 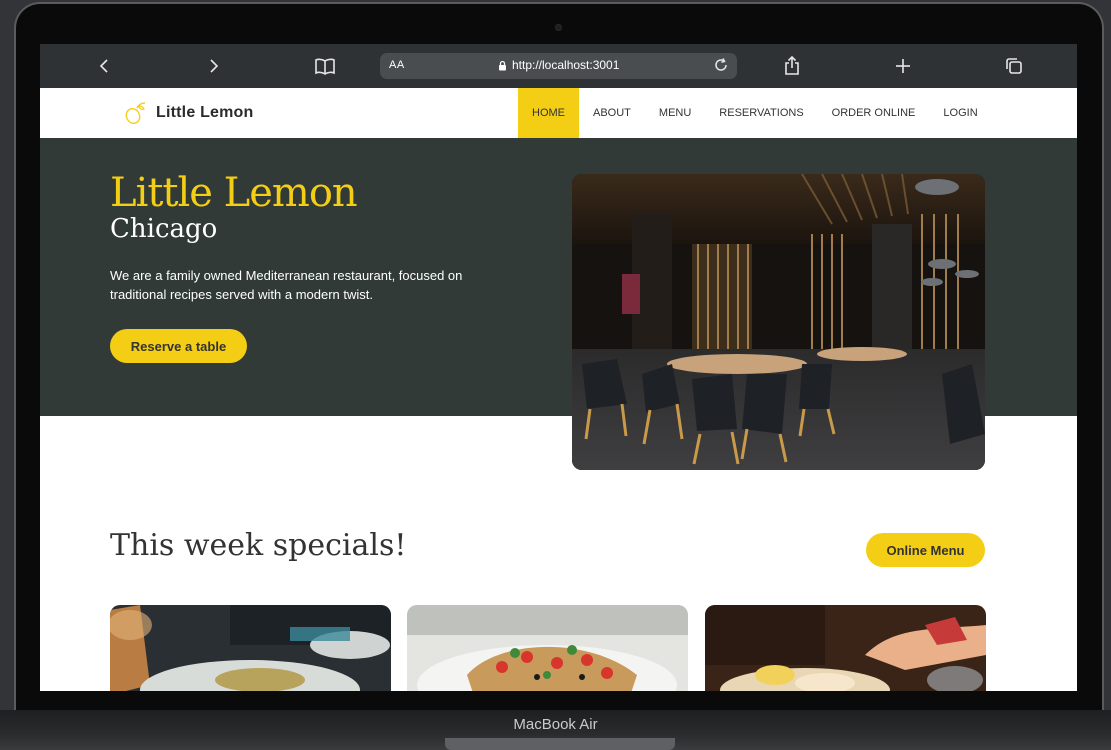 What do you see at coordinates (778, 322) in the screenshot?
I see `restaurant-interior-image` at bounding box center [778, 322].